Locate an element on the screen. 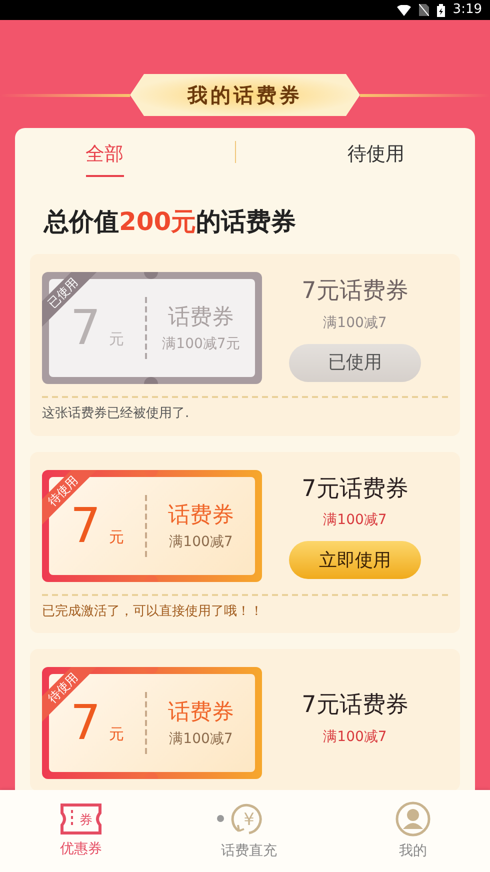  user-icon is located at coordinates (413, 818).